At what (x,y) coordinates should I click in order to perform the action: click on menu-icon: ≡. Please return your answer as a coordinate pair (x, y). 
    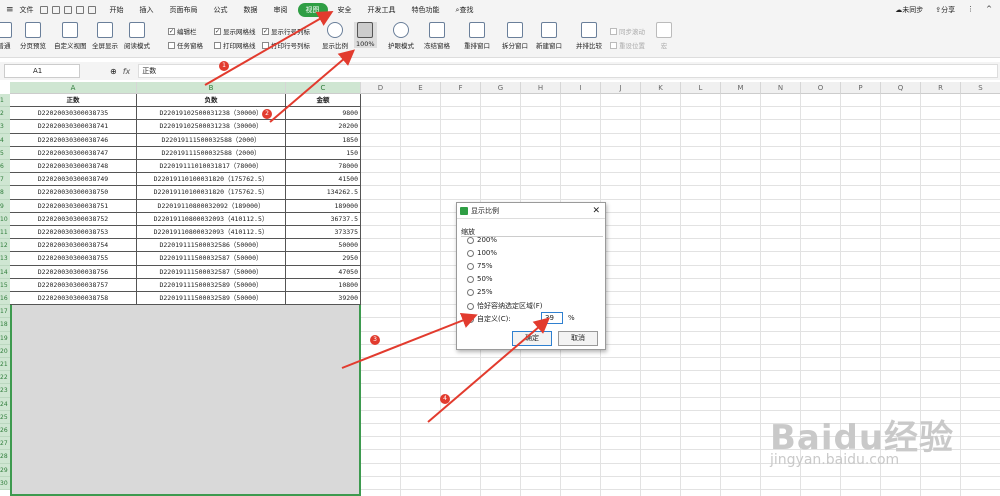
    Looking at the image, I should click on (10, 10).